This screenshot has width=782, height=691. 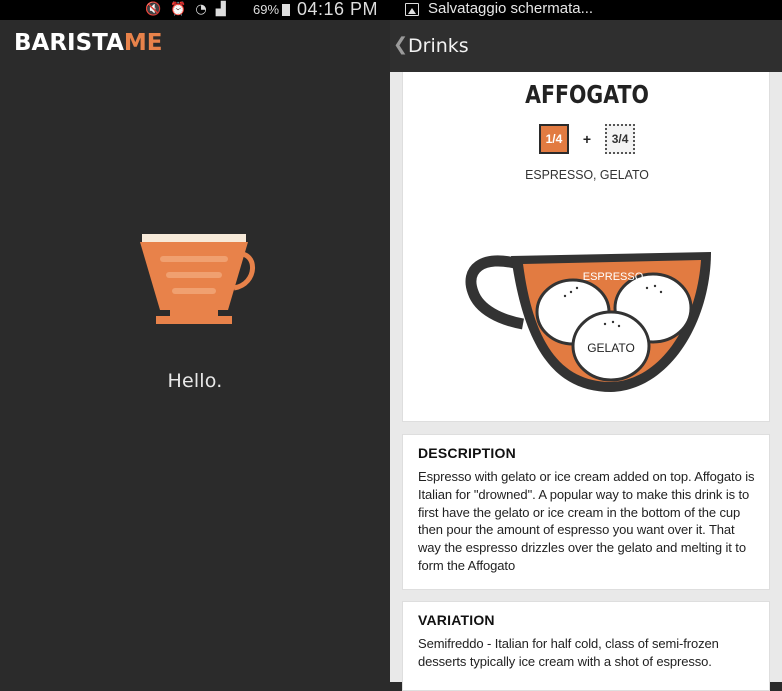 What do you see at coordinates (588, 322) in the screenshot?
I see `affogato-cup-illustration: ESPRESSO GELATO` at bounding box center [588, 322].